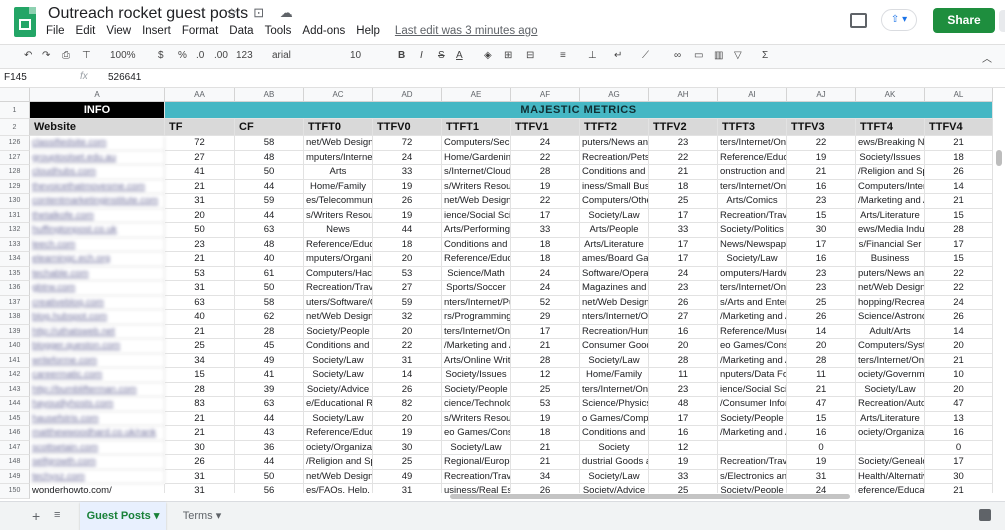 This screenshot has height=530, width=1005. Describe the element at coordinates (156, 31) in the screenshot. I see `menu-insert: Insert` at that location.